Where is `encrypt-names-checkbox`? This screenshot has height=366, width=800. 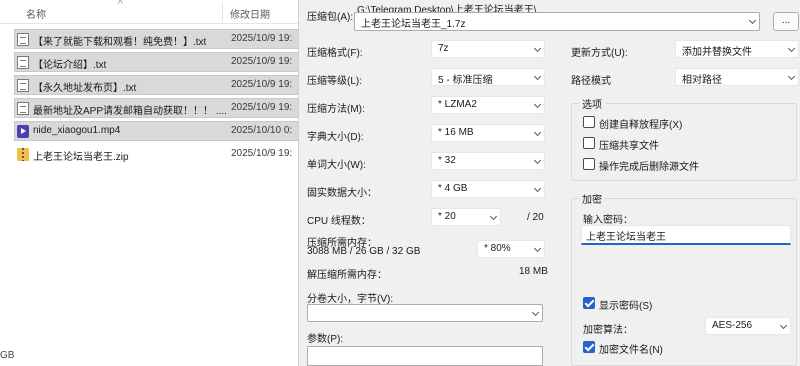 encrypt-names-checkbox is located at coordinates (589, 347).